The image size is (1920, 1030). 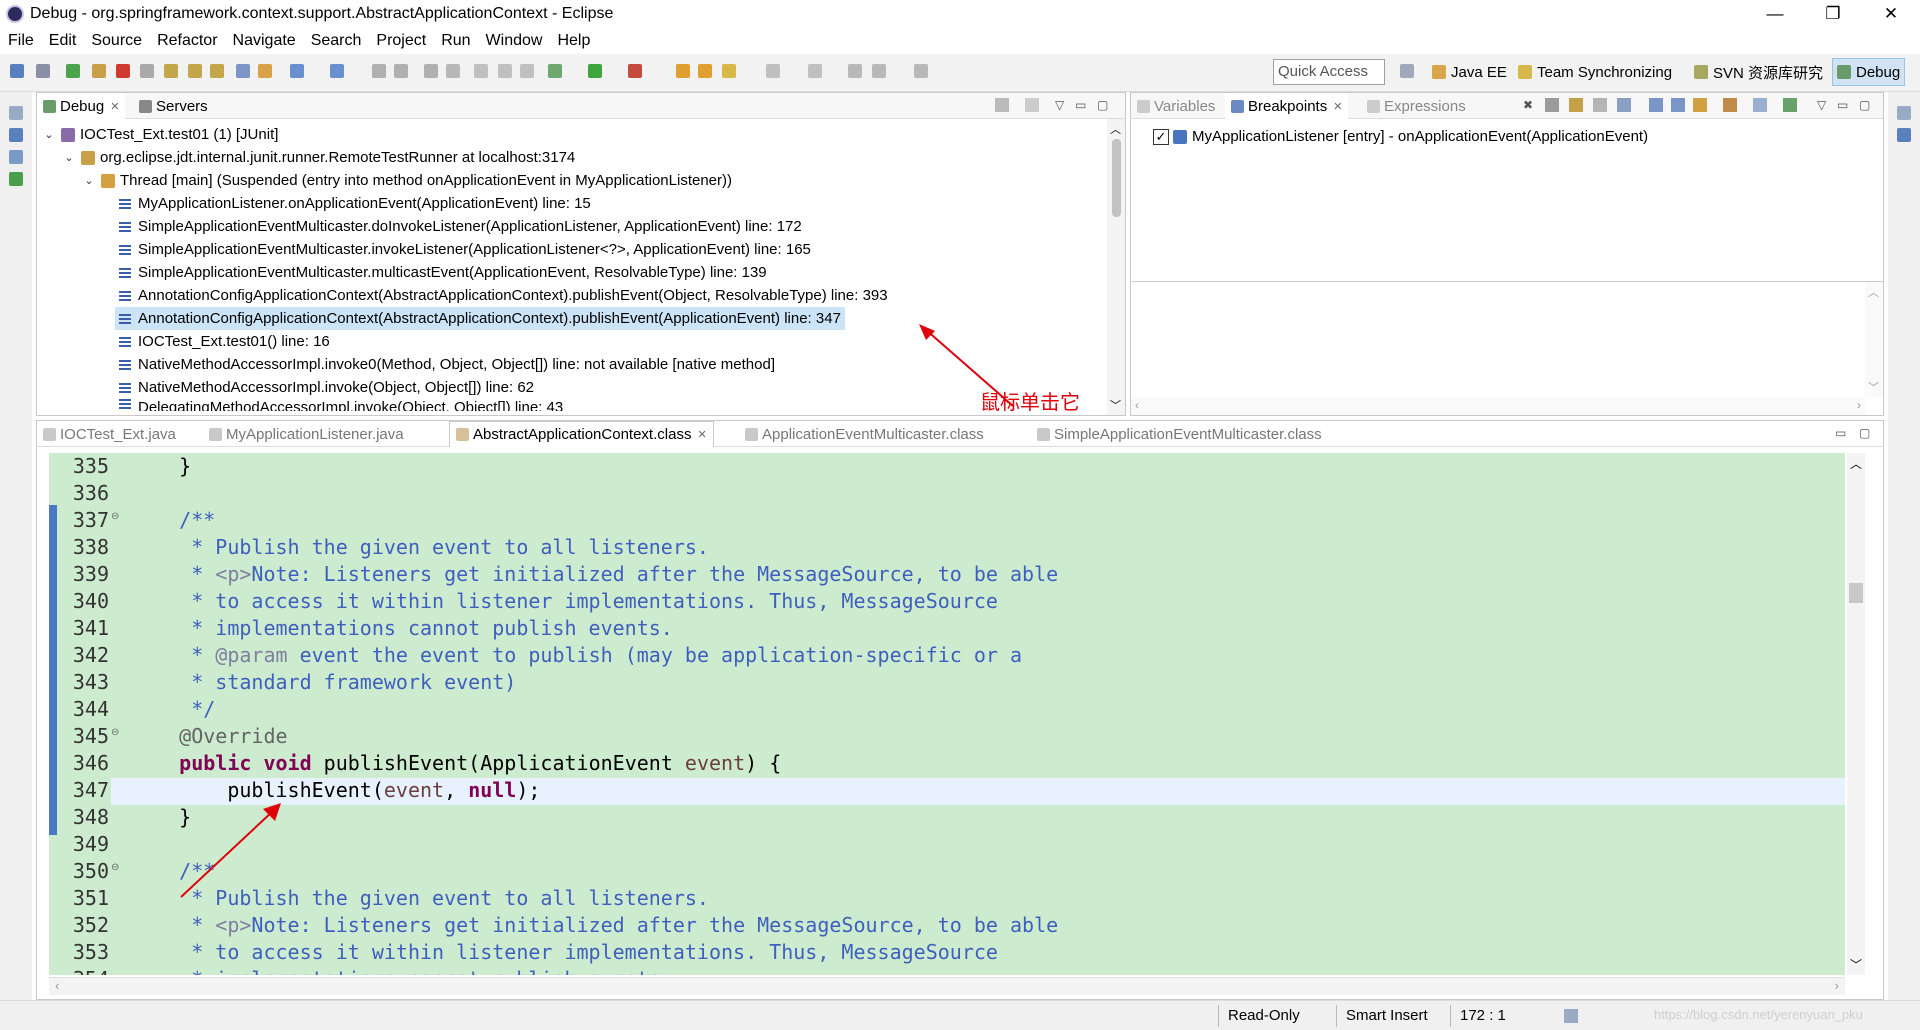 I want to click on tab-expressions: Expressions, so click(x=1416, y=106).